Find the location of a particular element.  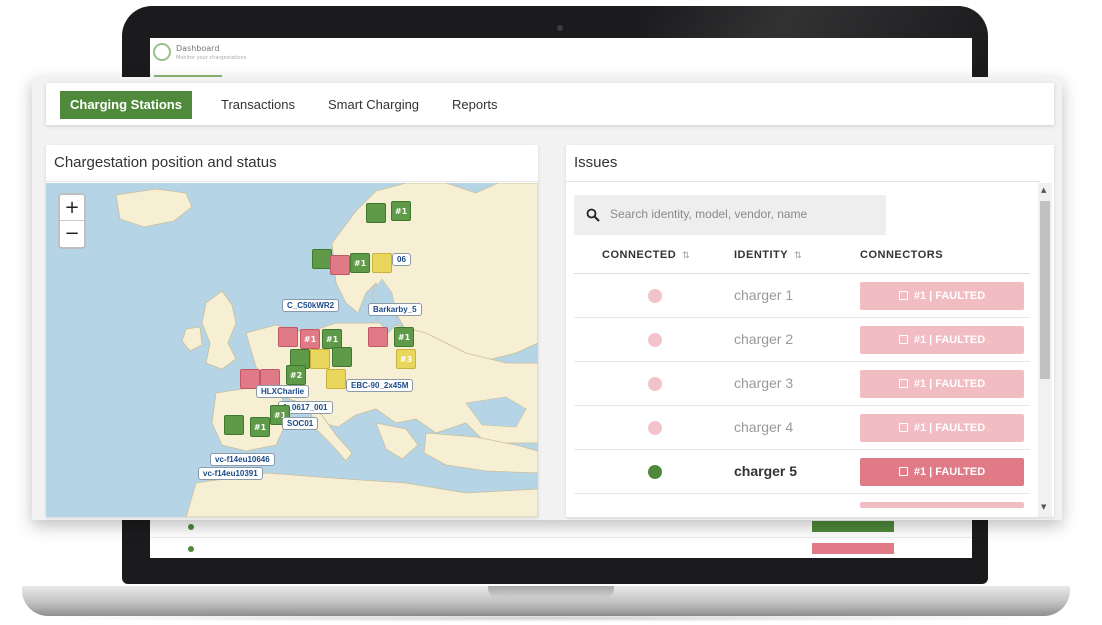

column-header-connected: CONNECTED ⇅ is located at coordinates (646, 255).